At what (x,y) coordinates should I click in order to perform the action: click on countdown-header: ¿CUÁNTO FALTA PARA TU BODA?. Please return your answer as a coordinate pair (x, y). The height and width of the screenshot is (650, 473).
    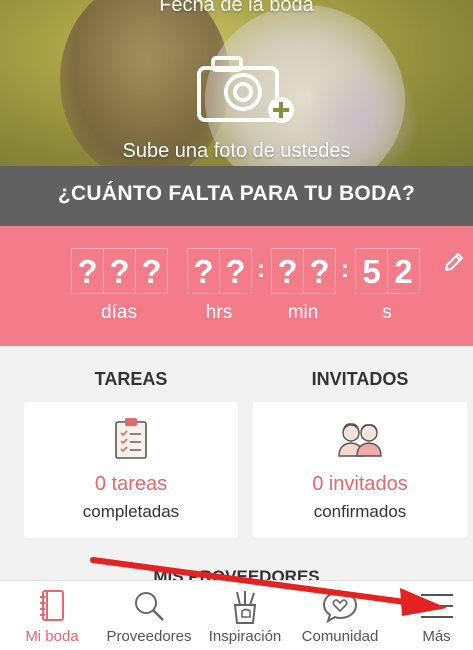
    Looking at the image, I should click on (236, 196).